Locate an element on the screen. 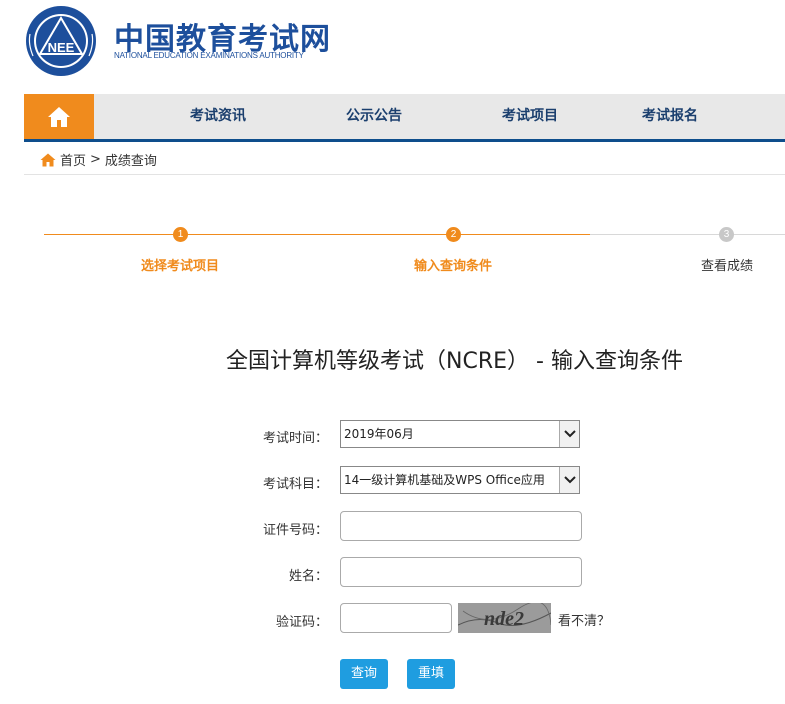  svg-text: NEE is located at coordinates (61, 47).